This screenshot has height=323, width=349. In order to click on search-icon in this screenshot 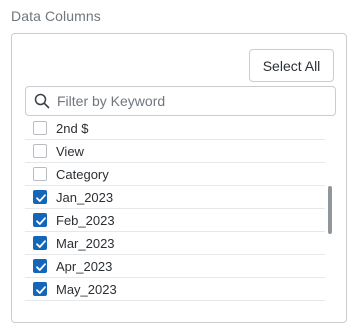, I will do `click(42, 101)`.